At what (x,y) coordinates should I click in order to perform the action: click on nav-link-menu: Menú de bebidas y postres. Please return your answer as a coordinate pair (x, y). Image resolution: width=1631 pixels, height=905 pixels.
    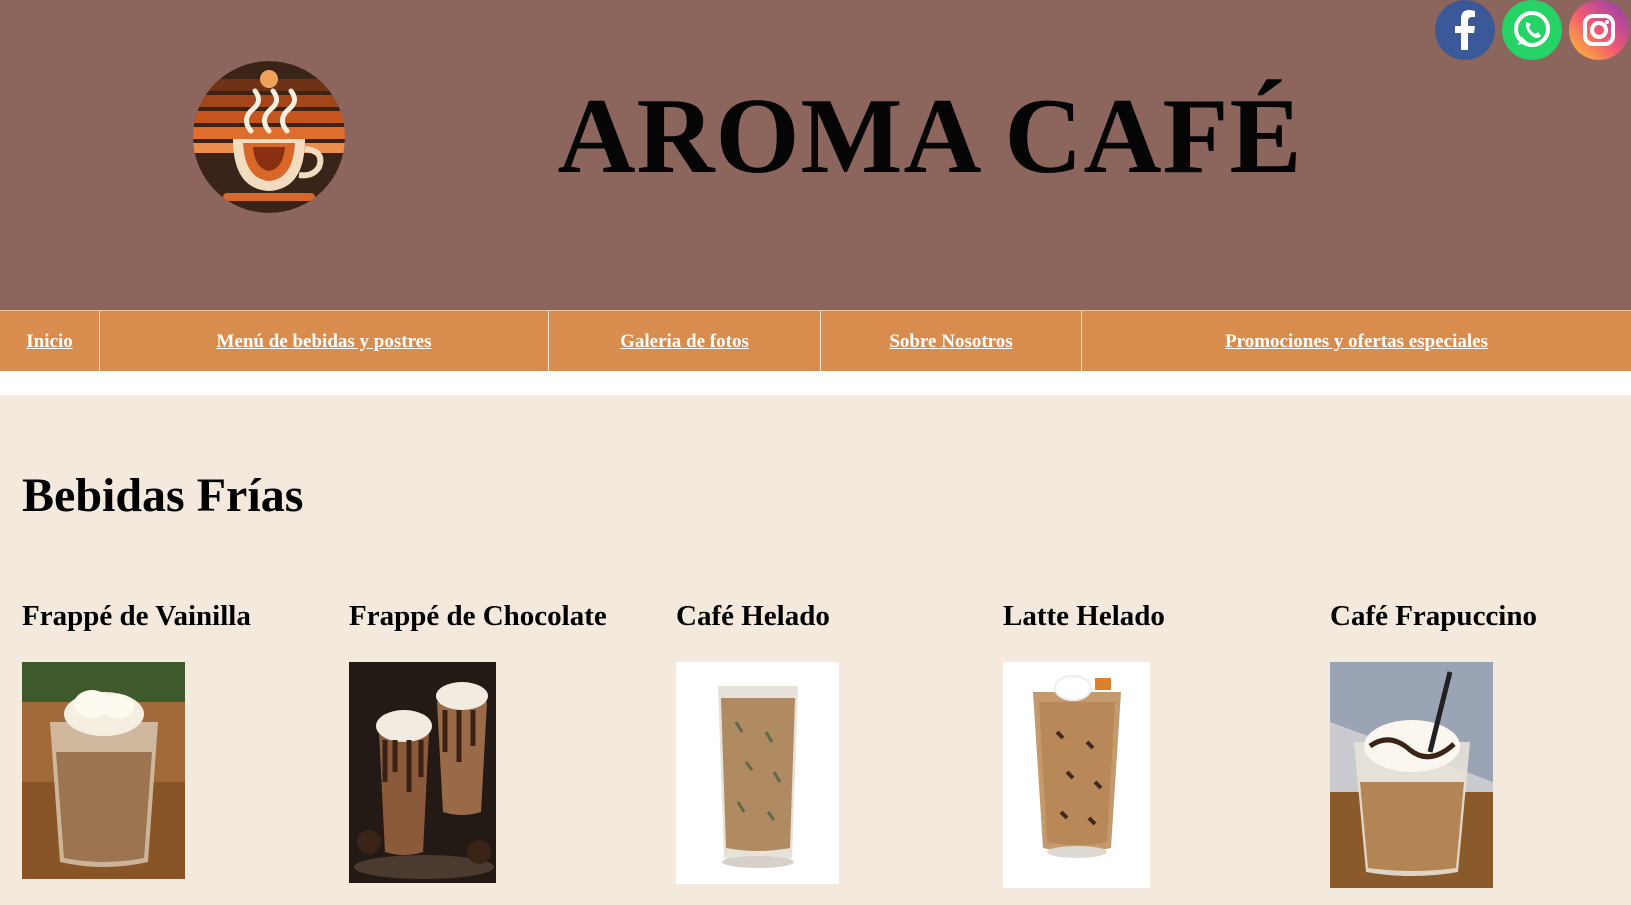
    Looking at the image, I should click on (323, 342).